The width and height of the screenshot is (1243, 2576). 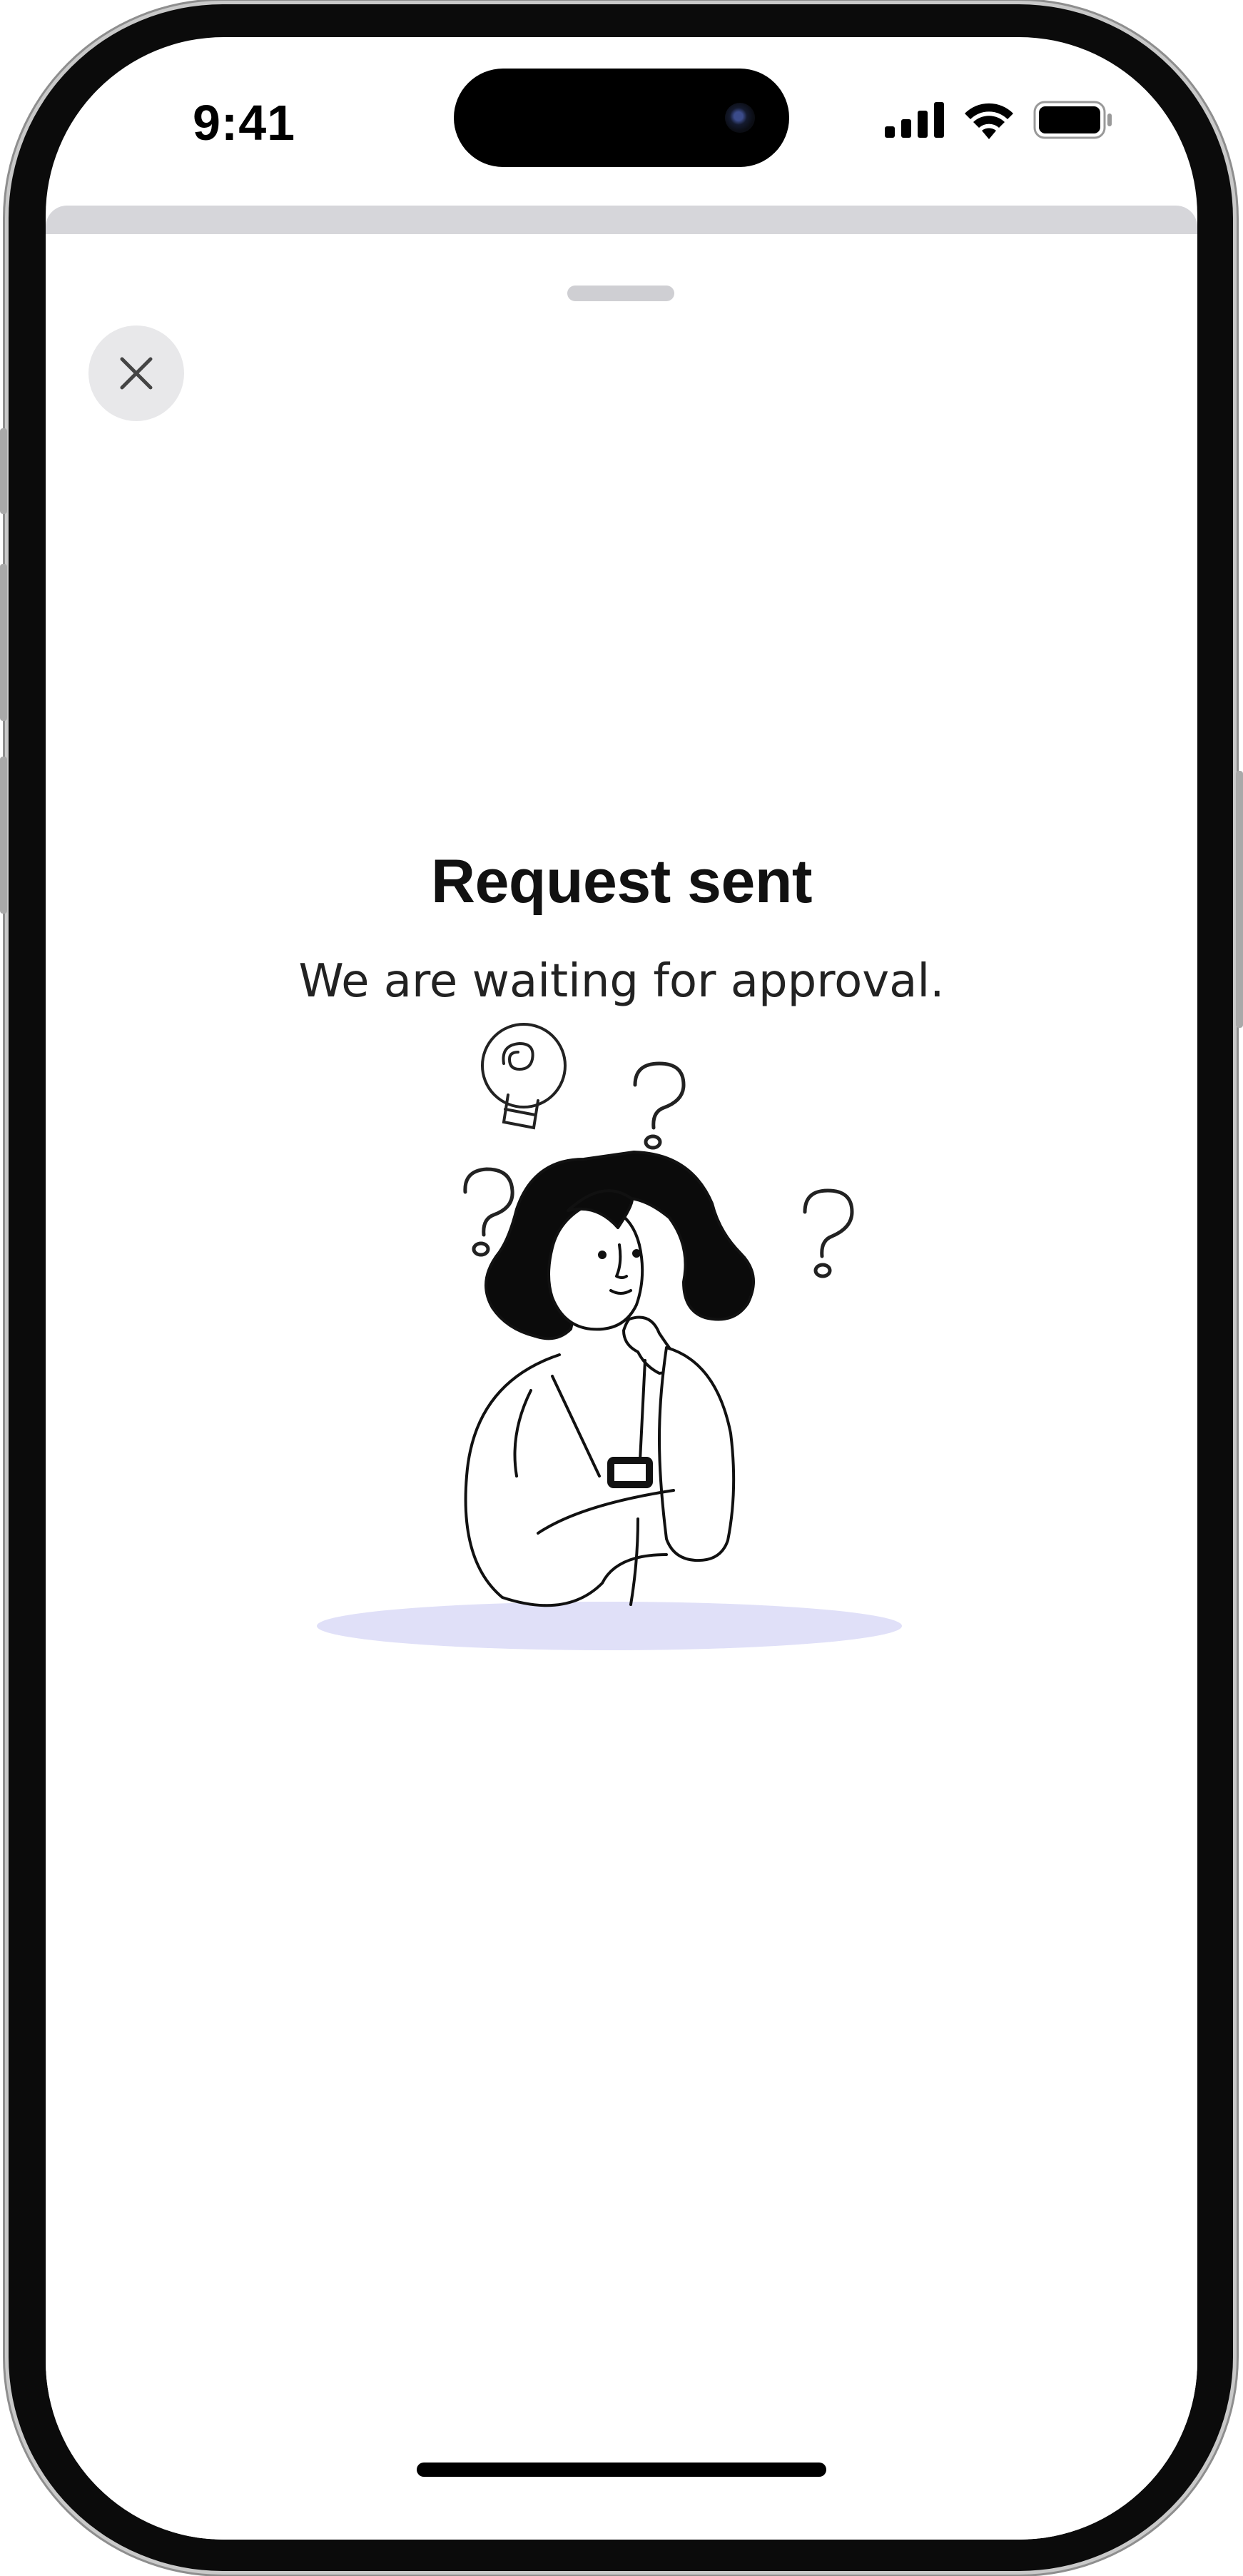 I want to click on close-button, so click(x=136, y=373).